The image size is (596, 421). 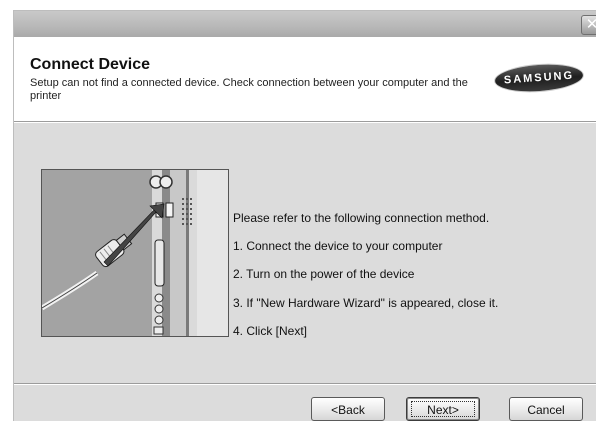 What do you see at coordinates (305, 122) in the screenshot?
I see `header-divider` at bounding box center [305, 122].